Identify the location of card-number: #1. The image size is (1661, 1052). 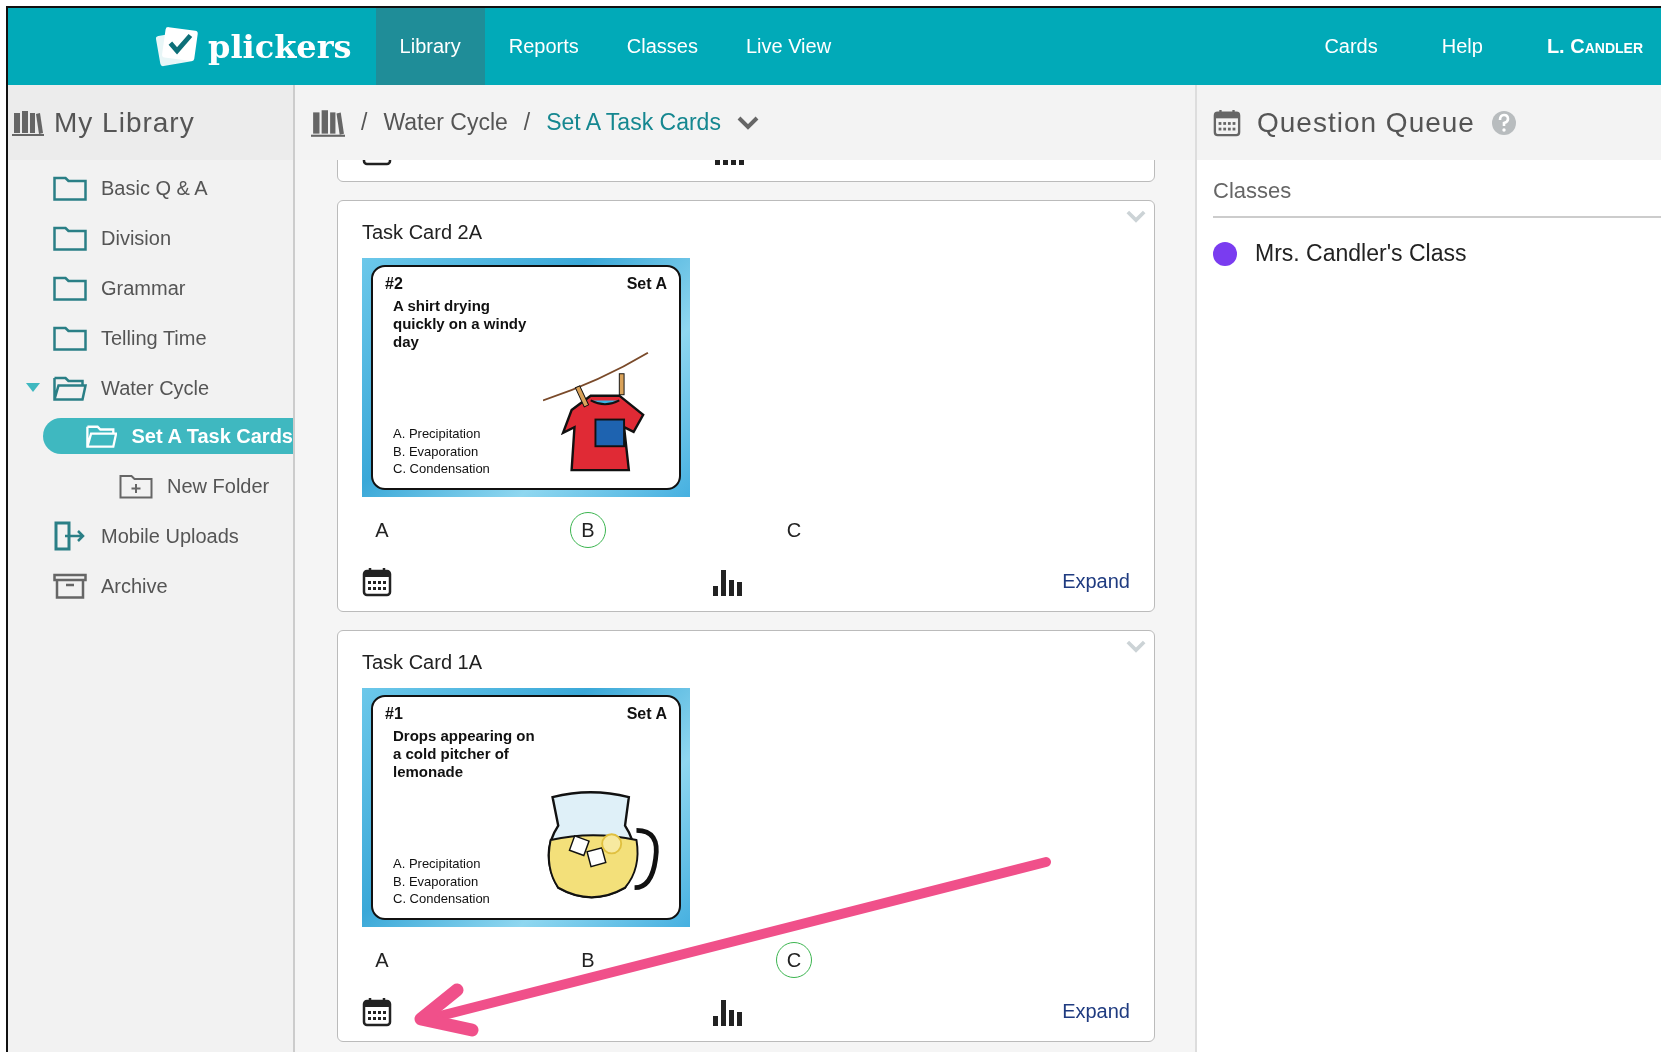
(394, 713).